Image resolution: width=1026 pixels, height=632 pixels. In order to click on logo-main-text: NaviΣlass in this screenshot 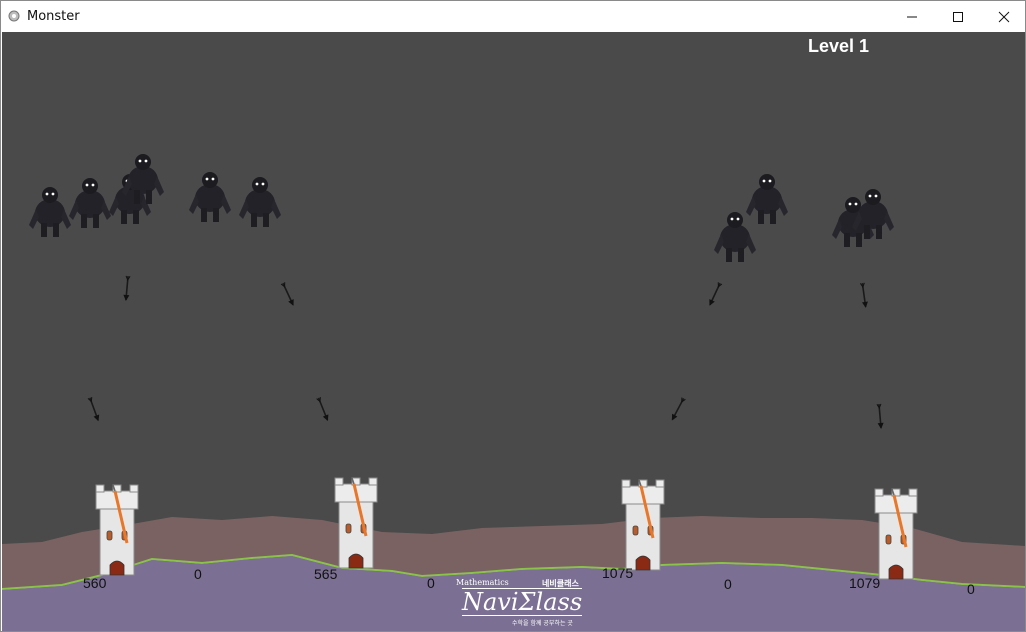, I will do `click(522, 602)`.